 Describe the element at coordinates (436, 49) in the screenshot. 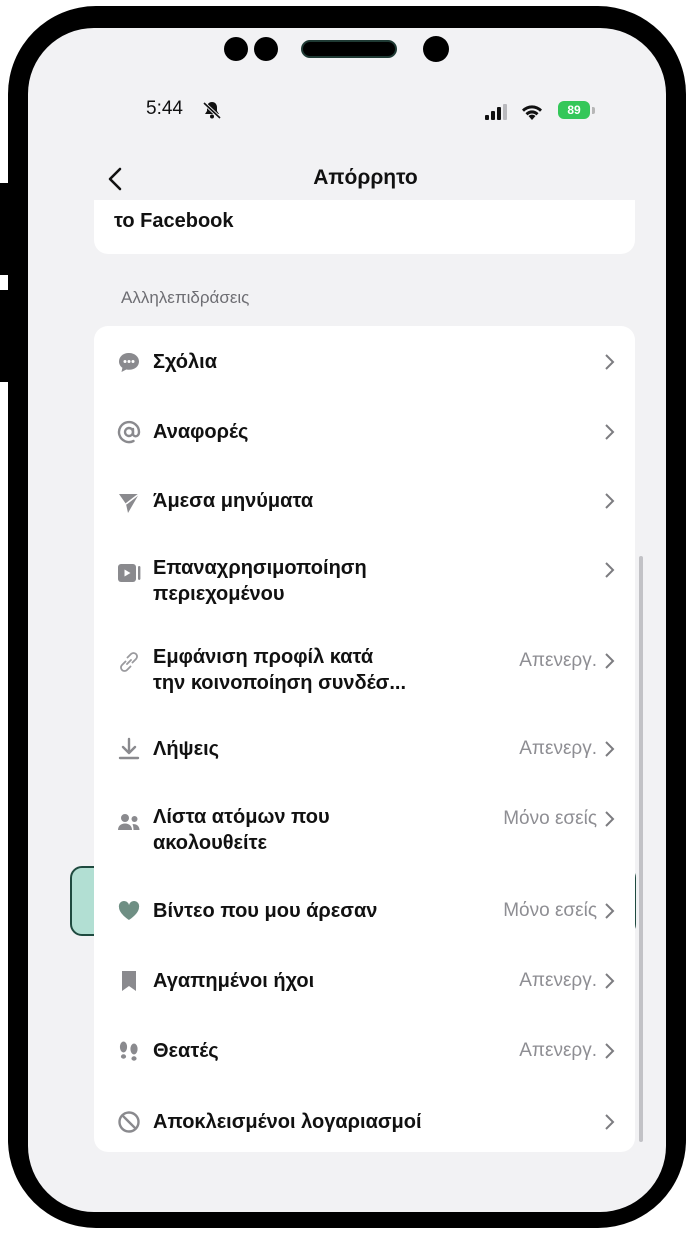

I see `front-camera` at that location.